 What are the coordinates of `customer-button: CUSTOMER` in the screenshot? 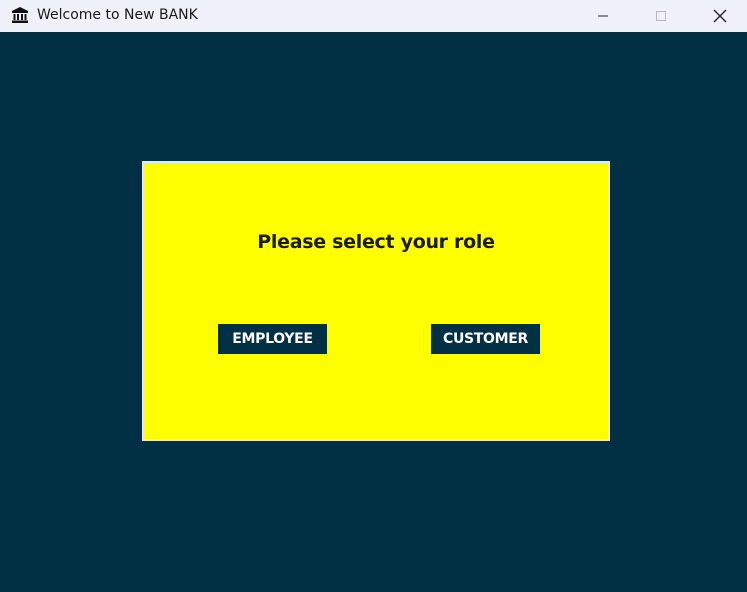 It's located at (485, 339).